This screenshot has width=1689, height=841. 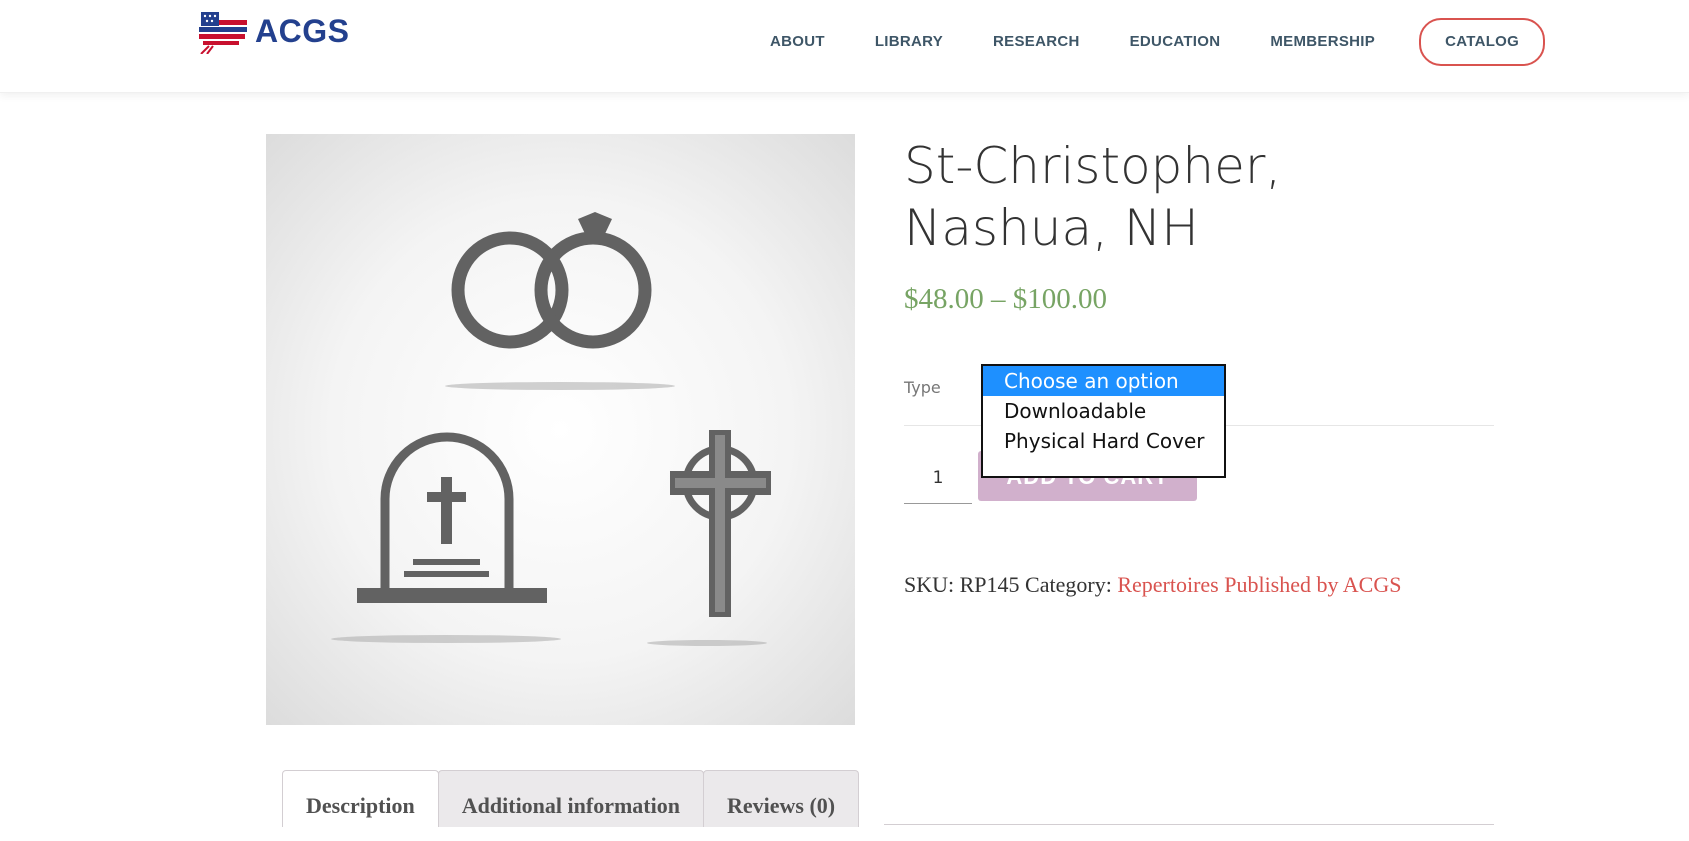 I want to click on product-price: $48.00 – $100.00, so click(x=1005, y=299).